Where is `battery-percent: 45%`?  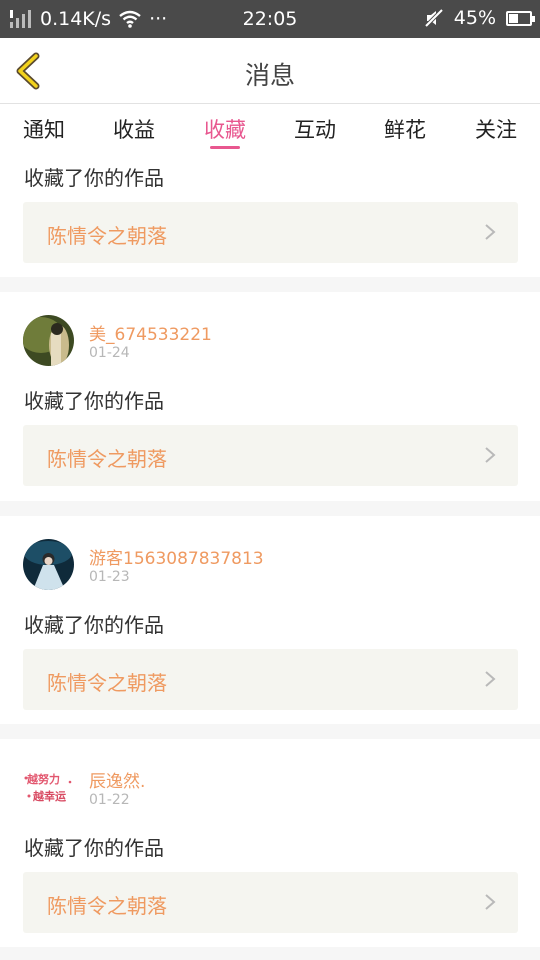
battery-percent: 45% is located at coordinates (474, 18).